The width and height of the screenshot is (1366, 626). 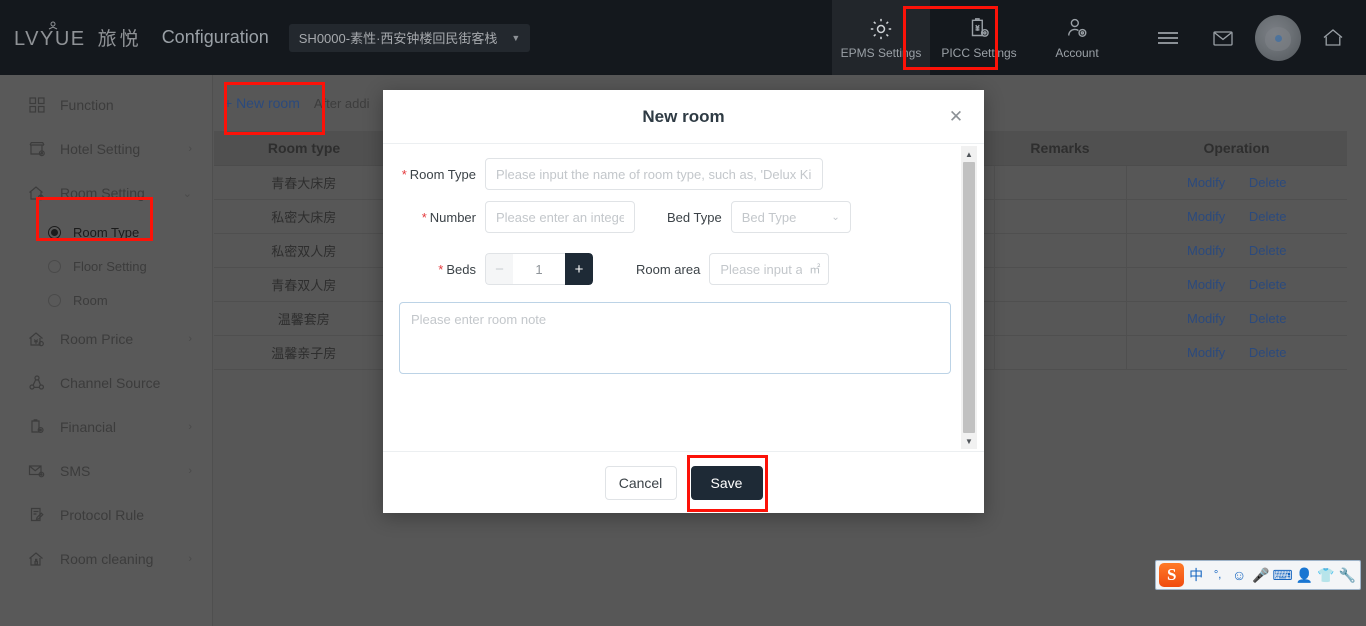 What do you see at coordinates (1347, 575) in the screenshot?
I see `ime-tools-icon: 🔧` at bounding box center [1347, 575].